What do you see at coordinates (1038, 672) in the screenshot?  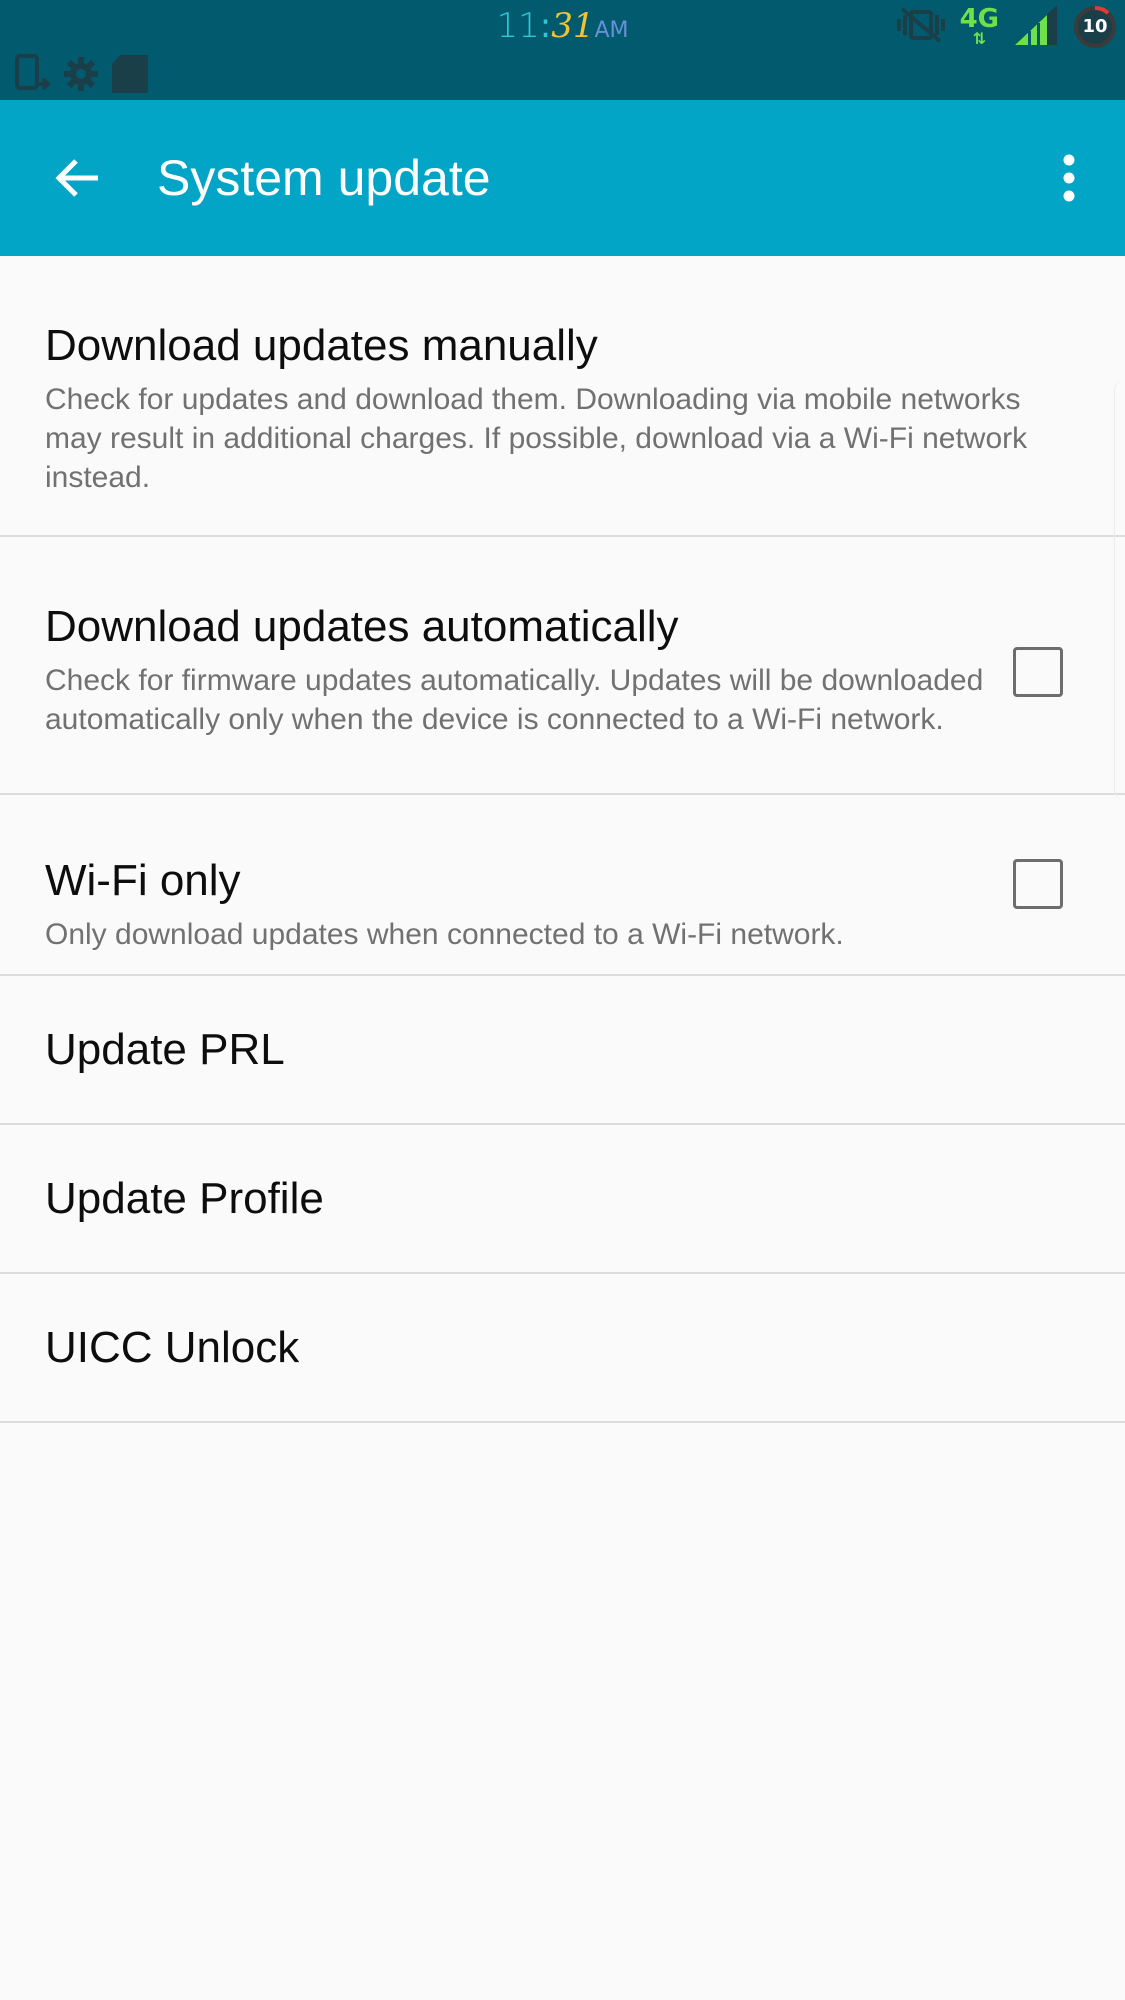 I see `auto-download-checkbox` at bounding box center [1038, 672].